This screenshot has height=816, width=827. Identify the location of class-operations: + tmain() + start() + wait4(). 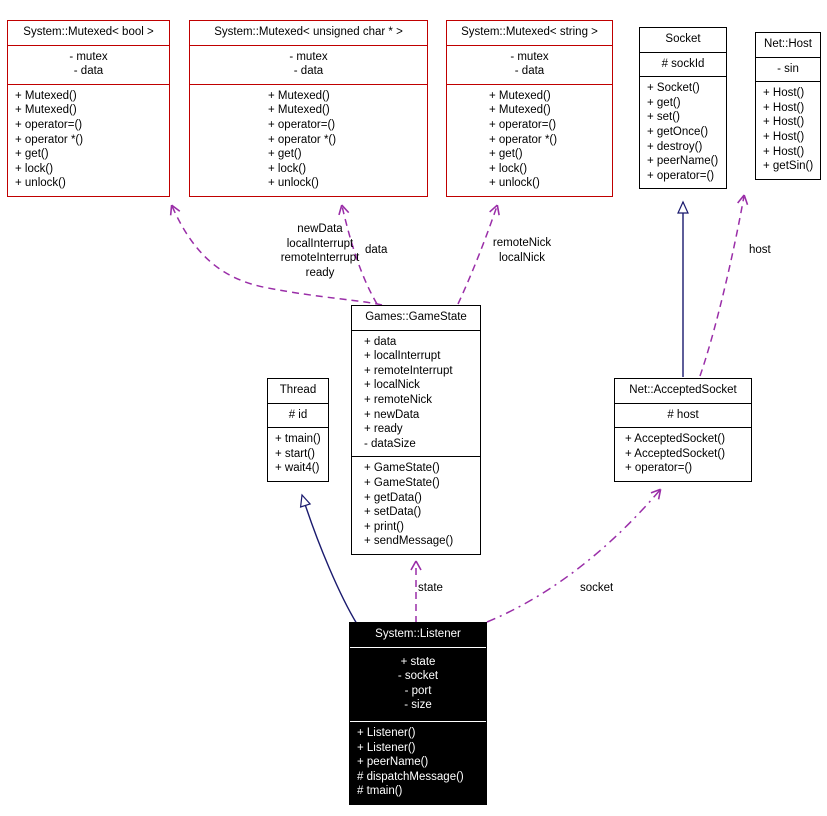
(298, 454).